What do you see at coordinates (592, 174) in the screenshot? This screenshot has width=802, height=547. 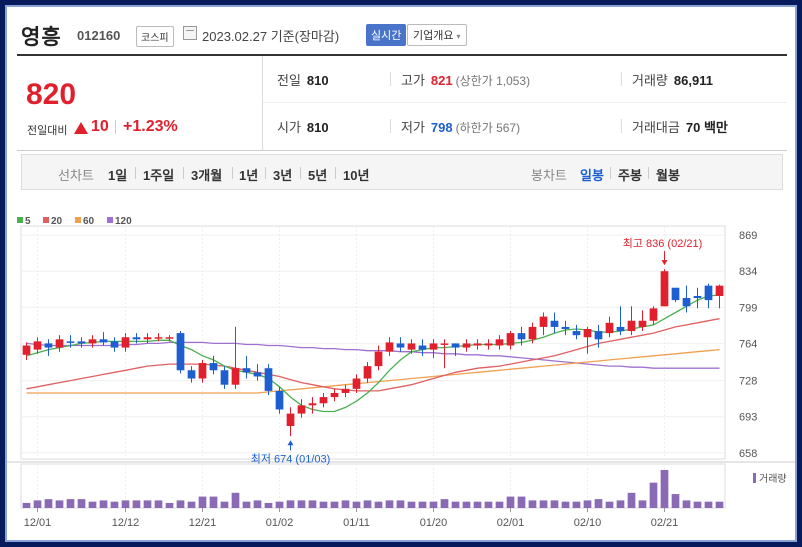 I see `tab-daily: 일봉` at bounding box center [592, 174].